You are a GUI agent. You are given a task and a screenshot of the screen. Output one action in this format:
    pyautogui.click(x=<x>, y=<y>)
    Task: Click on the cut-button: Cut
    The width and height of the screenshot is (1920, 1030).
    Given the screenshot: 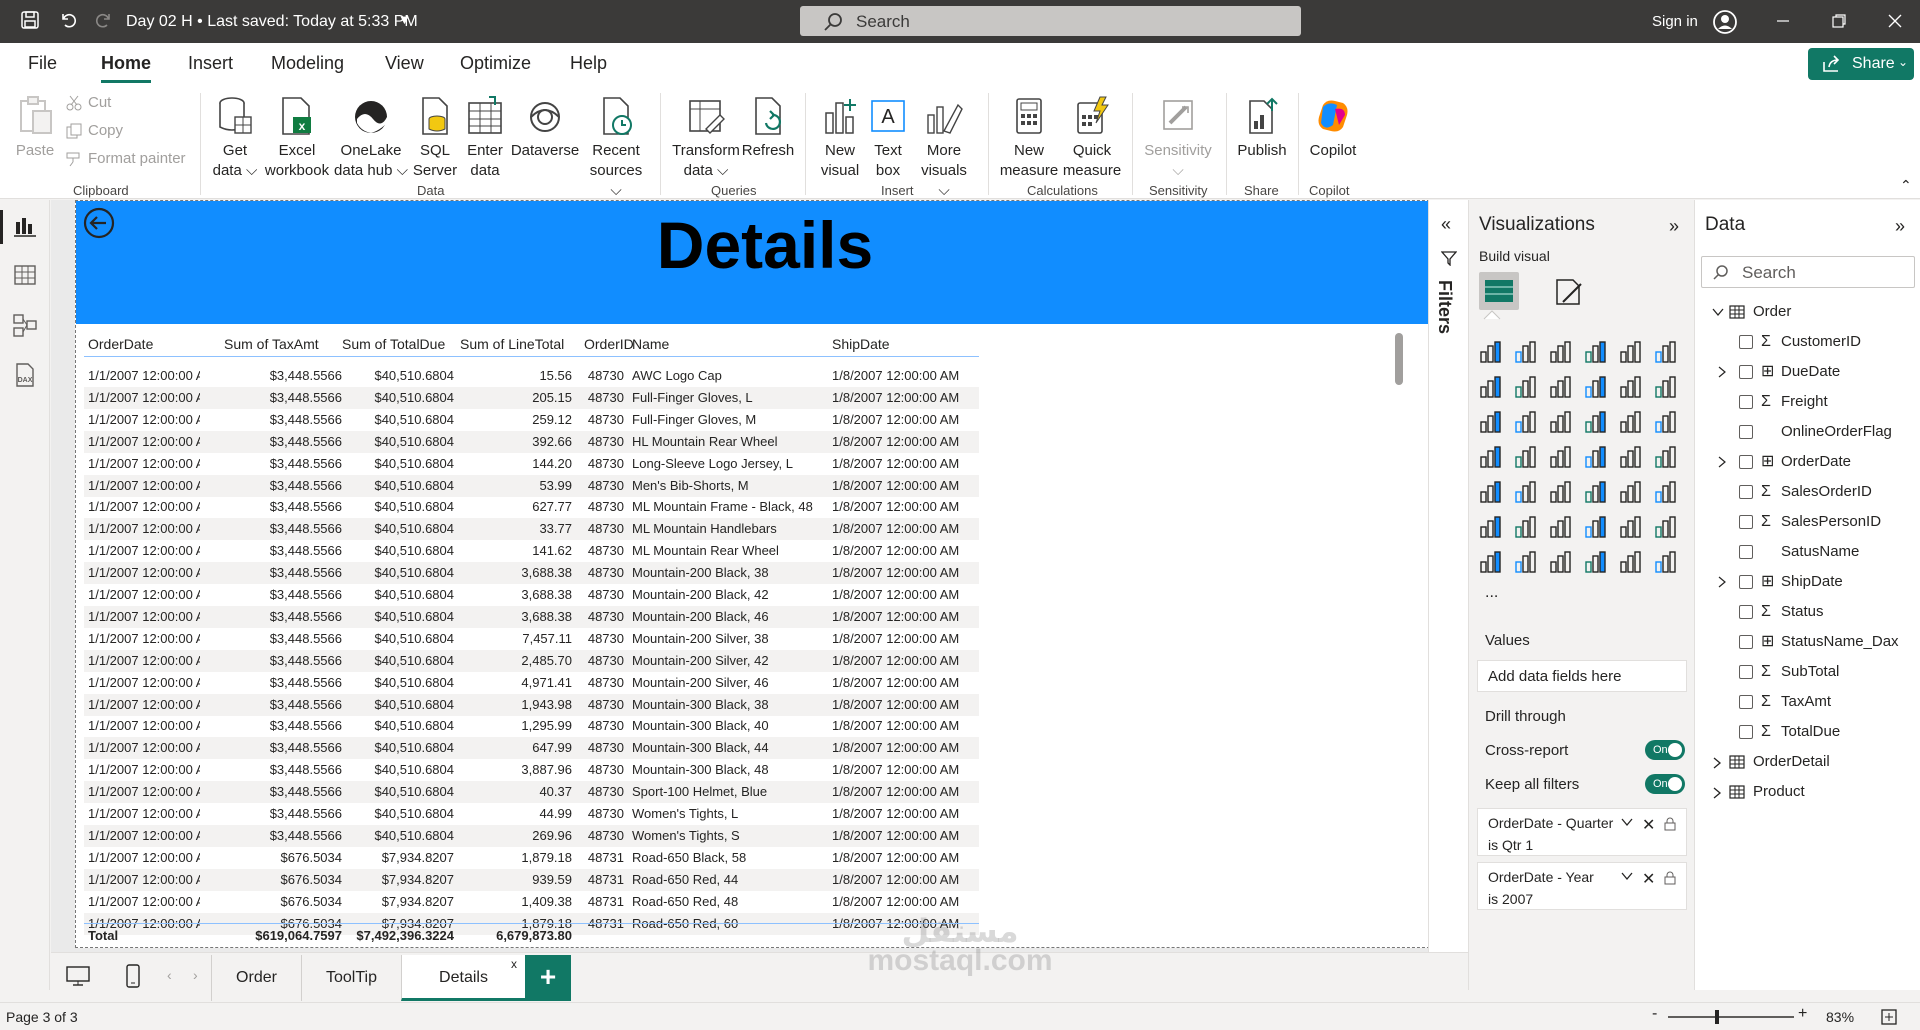 What is the action you would take?
    pyautogui.click(x=88, y=102)
    